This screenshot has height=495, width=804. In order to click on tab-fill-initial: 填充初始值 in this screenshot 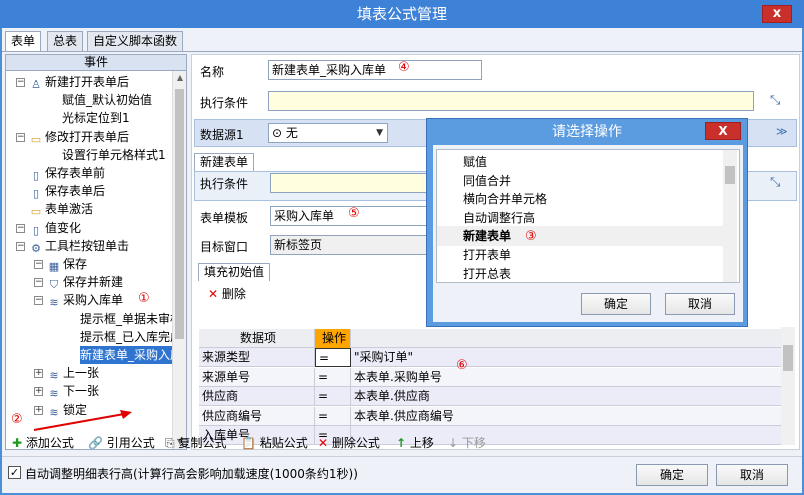, I will do `click(234, 272)`.